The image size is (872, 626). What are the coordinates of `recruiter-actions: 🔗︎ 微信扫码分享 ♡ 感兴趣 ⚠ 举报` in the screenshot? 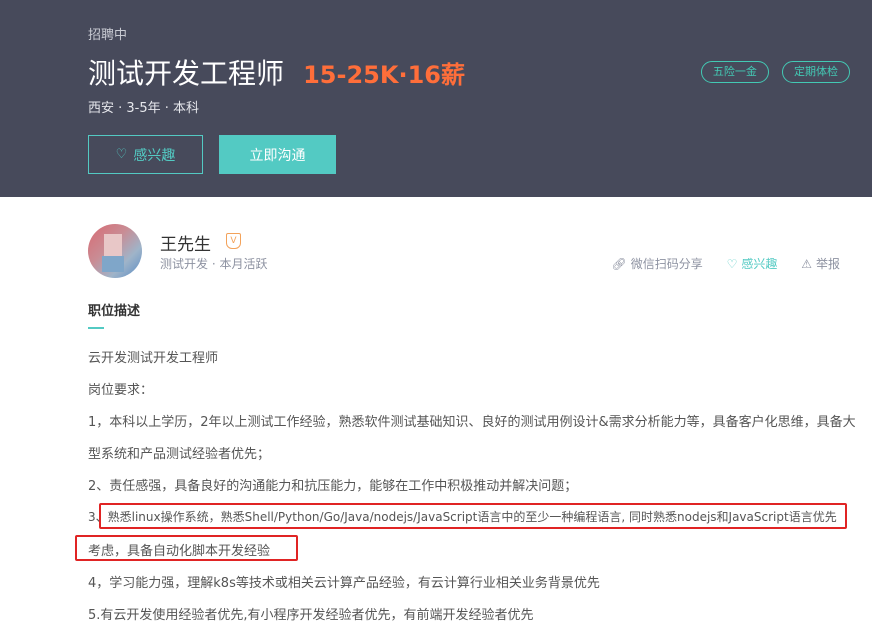 It's located at (716, 263).